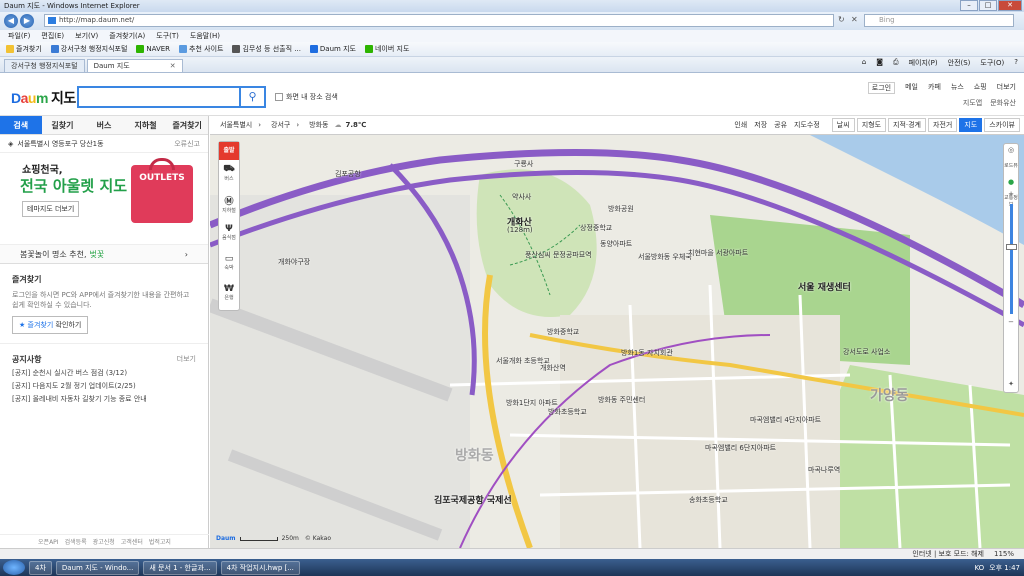 Image resolution: width=1024 pixels, height=576 pixels. Describe the element at coordinates (473, 499) in the screenshot. I see `map-label: 김포국제공항 국제선` at that location.